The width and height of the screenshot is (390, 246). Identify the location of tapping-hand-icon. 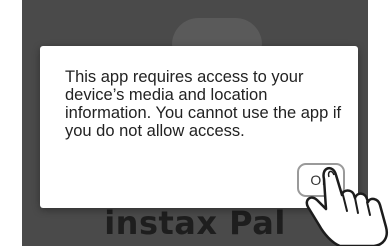
(346, 206).